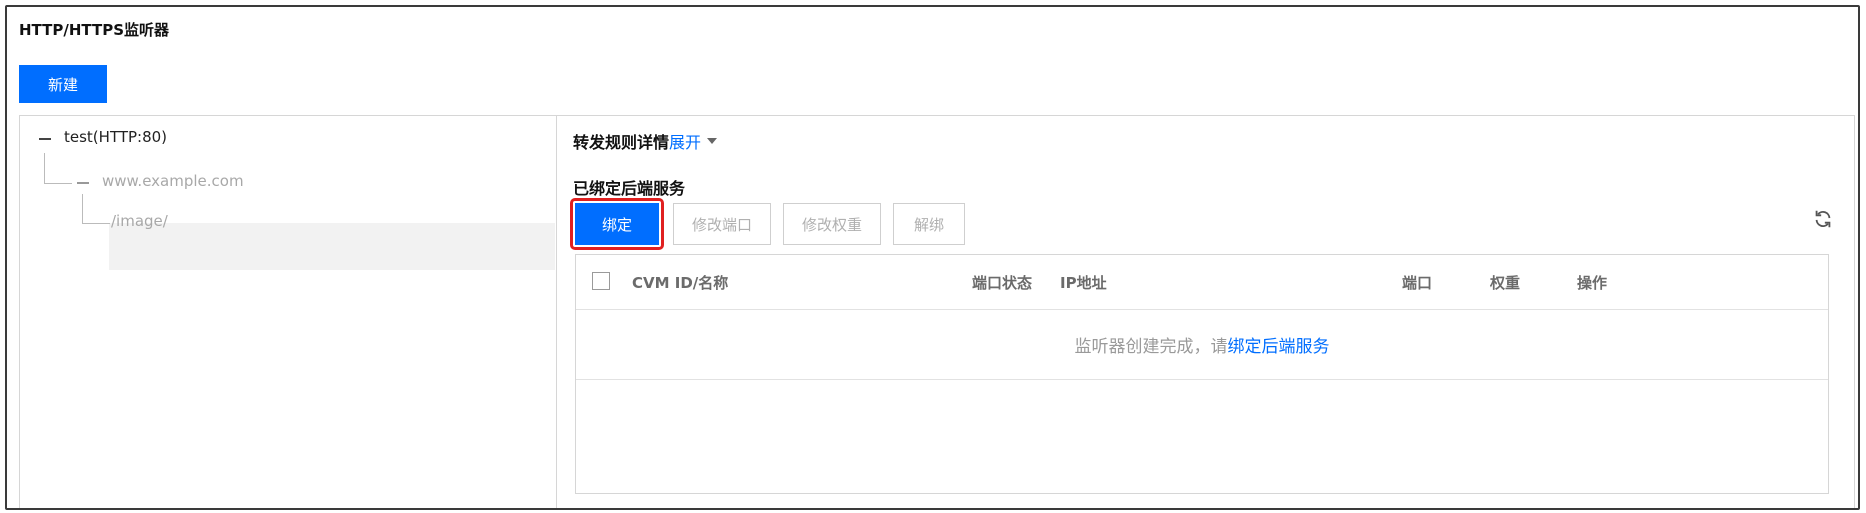  What do you see at coordinates (832, 224) in the screenshot?
I see `modify-weight-button: 修改权重` at bounding box center [832, 224].